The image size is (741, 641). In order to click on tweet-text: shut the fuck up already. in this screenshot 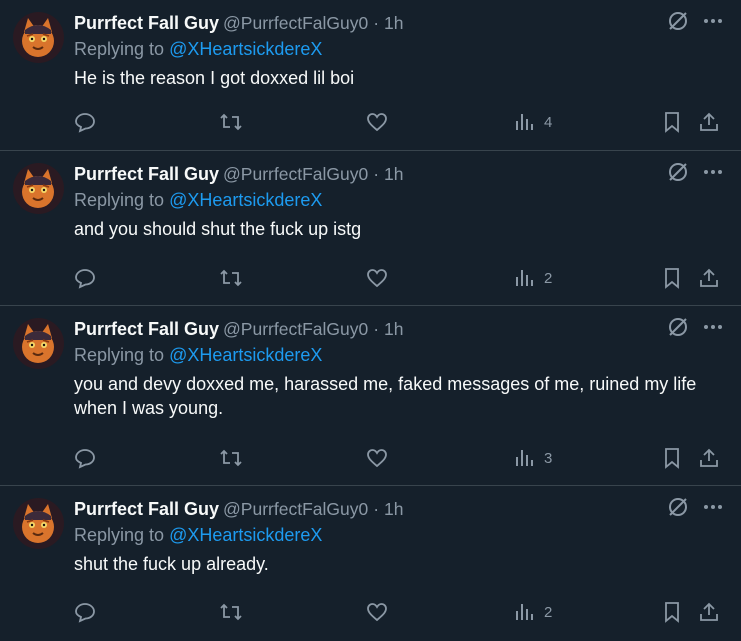, I will do `click(171, 564)`.